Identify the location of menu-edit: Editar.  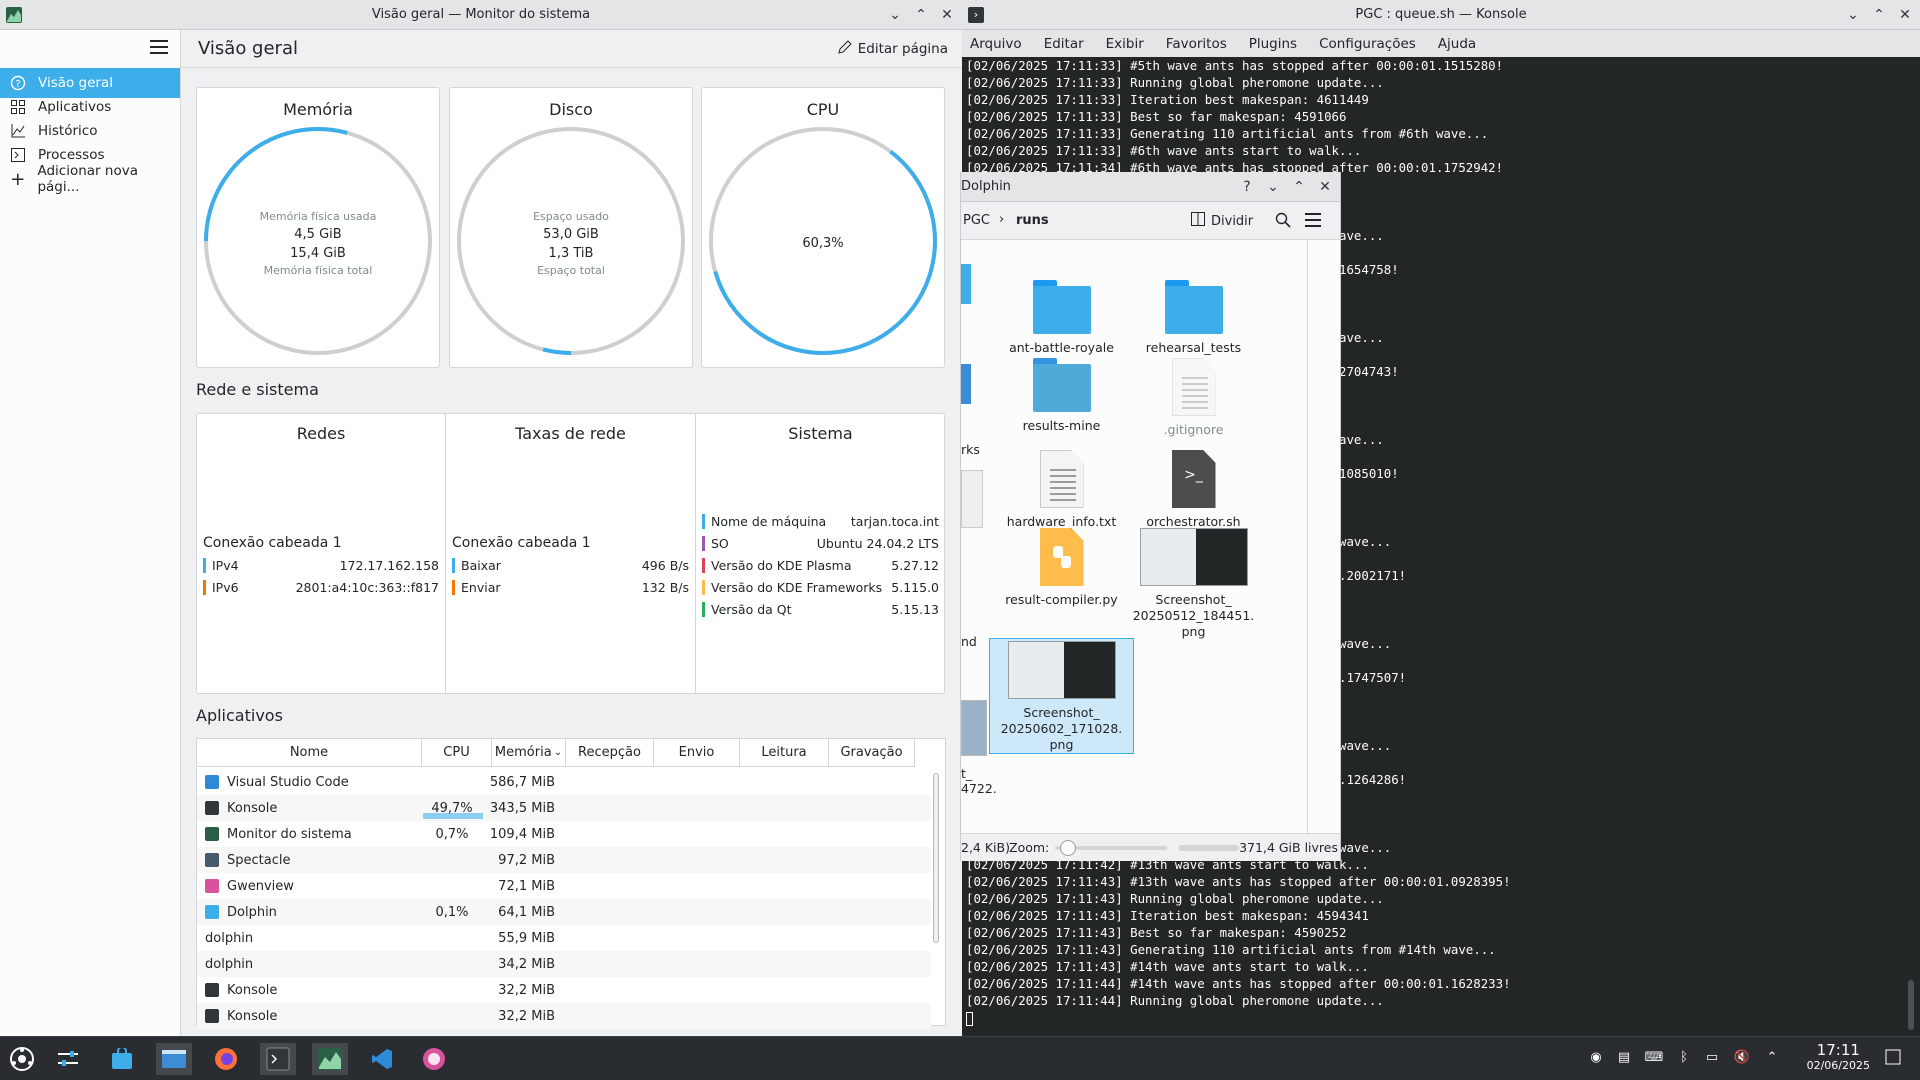
(1064, 44).